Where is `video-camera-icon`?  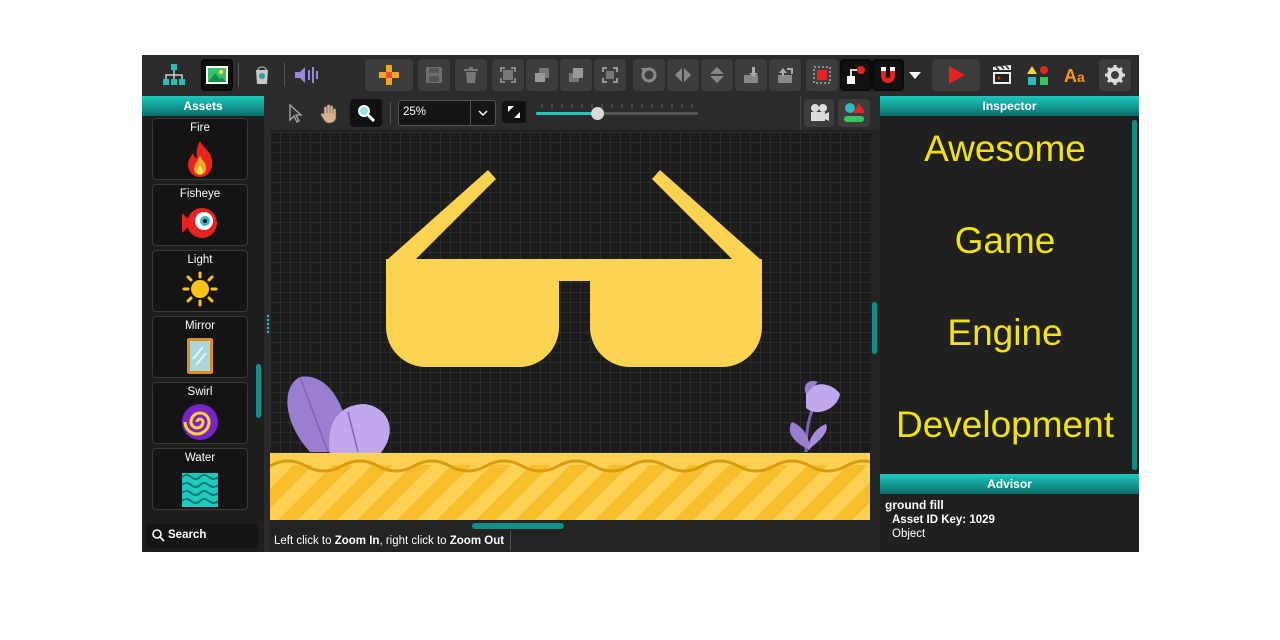
video-camera-icon is located at coordinates (820, 112).